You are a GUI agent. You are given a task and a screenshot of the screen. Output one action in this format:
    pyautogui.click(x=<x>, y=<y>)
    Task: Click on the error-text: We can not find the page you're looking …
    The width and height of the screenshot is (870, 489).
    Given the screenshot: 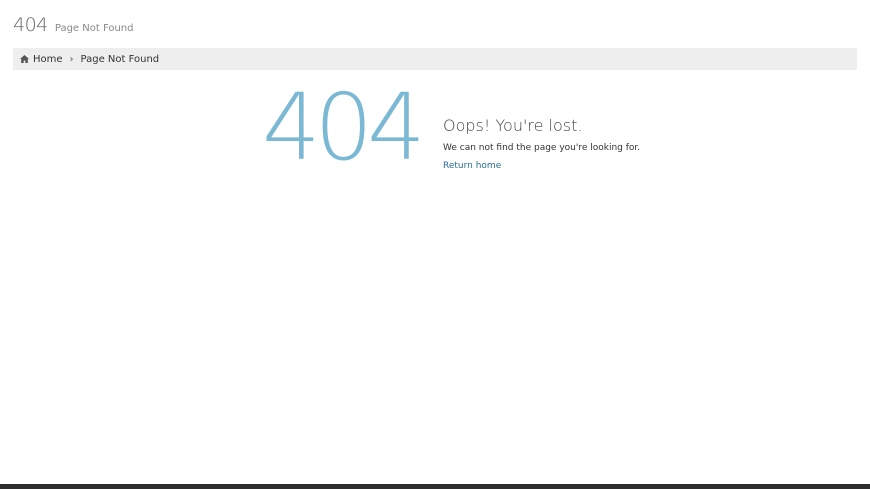 What is the action you would take?
    pyautogui.click(x=542, y=148)
    